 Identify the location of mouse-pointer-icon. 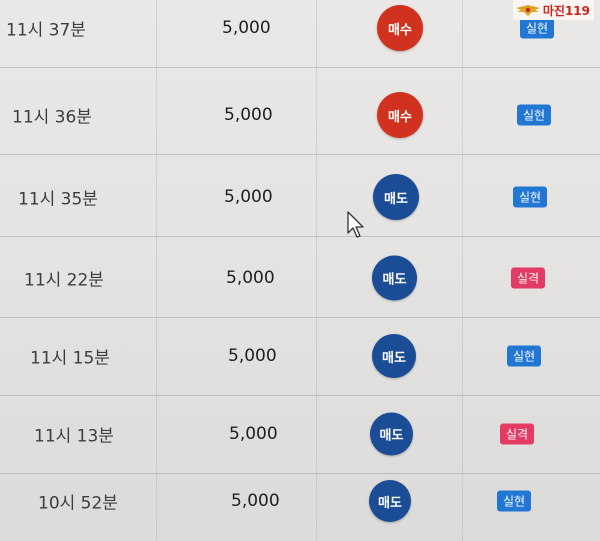
(355, 224).